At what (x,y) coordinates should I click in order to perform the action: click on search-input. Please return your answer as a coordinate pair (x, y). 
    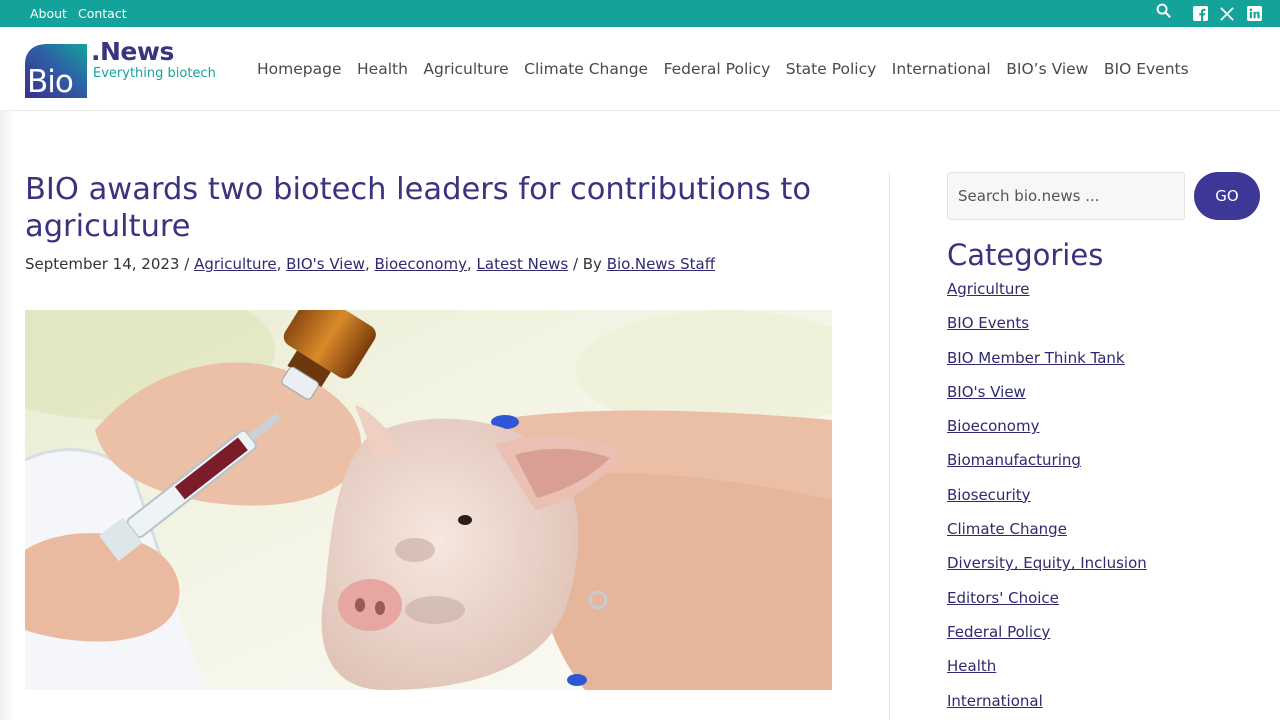
    Looking at the image, I should click on (1066, 196).